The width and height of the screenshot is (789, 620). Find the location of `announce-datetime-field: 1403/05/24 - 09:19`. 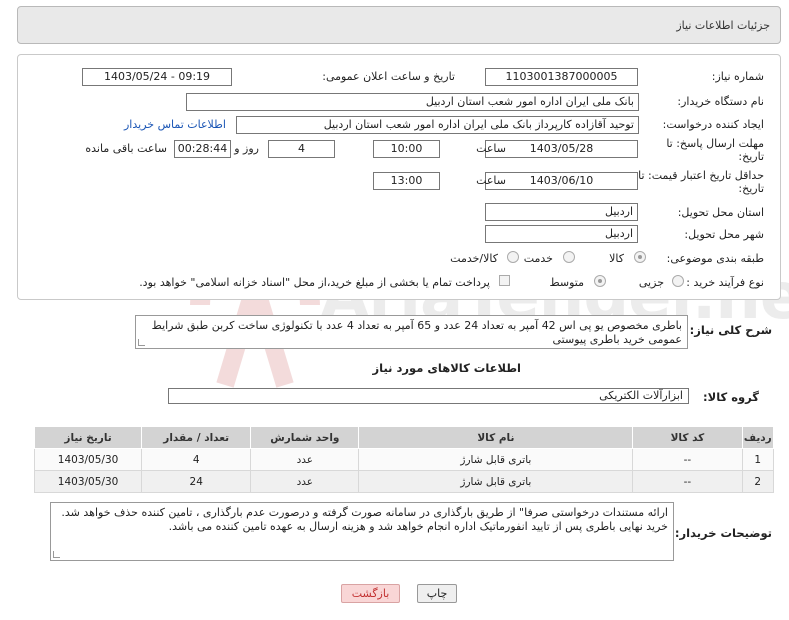

announce-datetime-field: 1403/05/24 - 09:19 is located at coordinates (157, 77).